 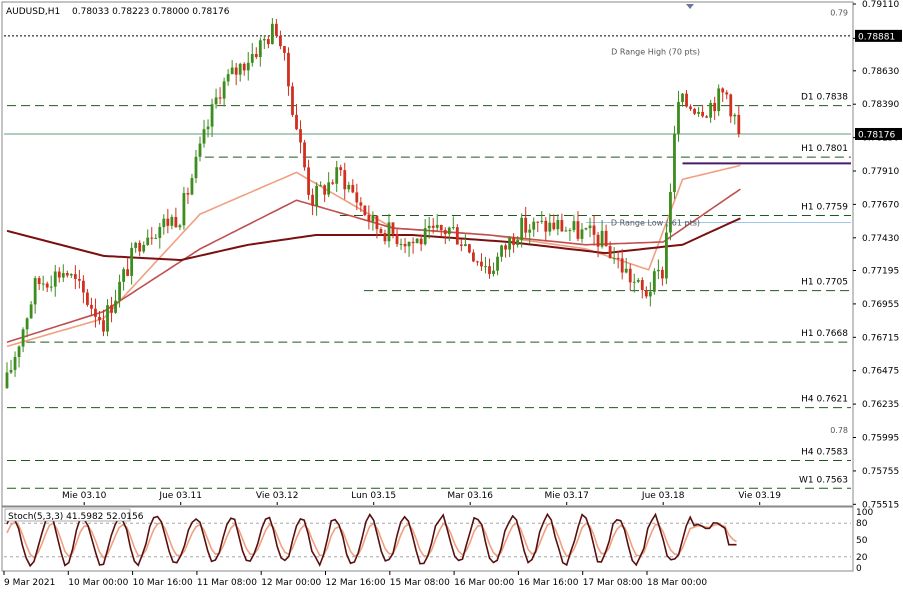 What do you see at coordinates (824, 149) in the screenshot?
I see `level-label: H1 0.7801` at bounding box center [824, 149].